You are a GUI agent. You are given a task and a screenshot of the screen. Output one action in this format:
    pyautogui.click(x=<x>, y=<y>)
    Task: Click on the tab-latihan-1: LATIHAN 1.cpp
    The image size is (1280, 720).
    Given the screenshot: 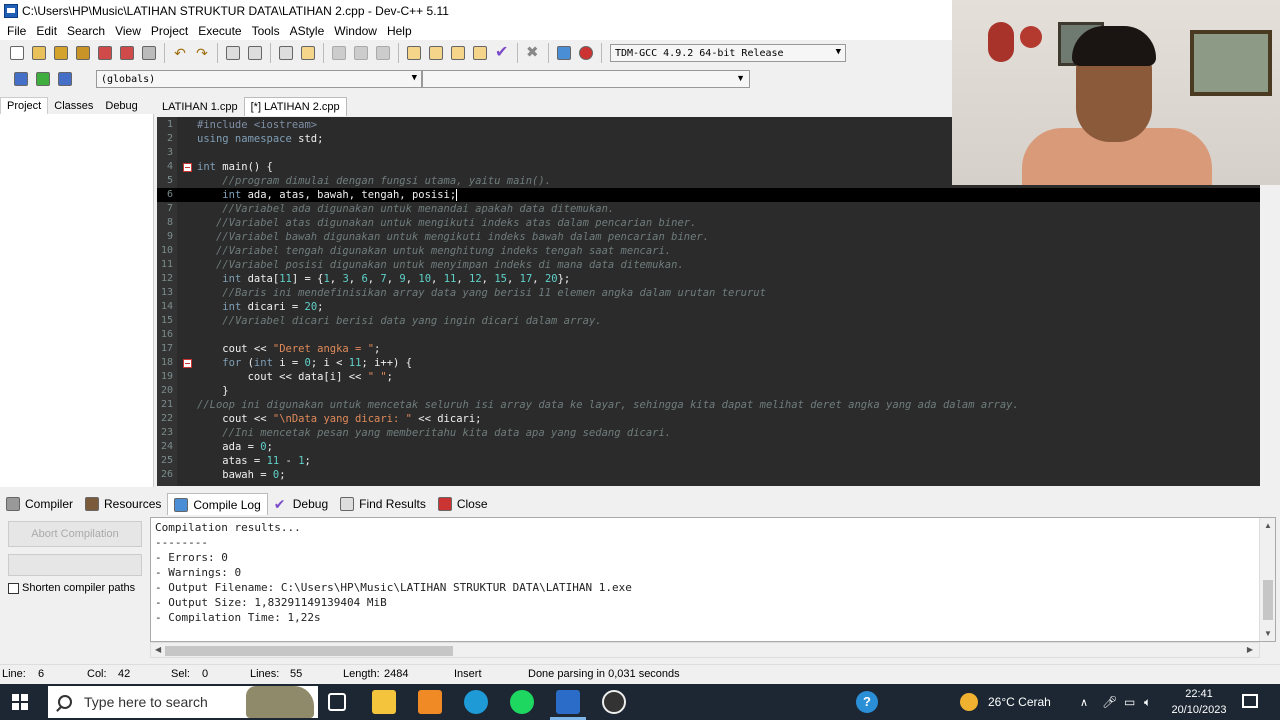 What is the action you would take?
    pyautogui.click(x=200, y=107)
    